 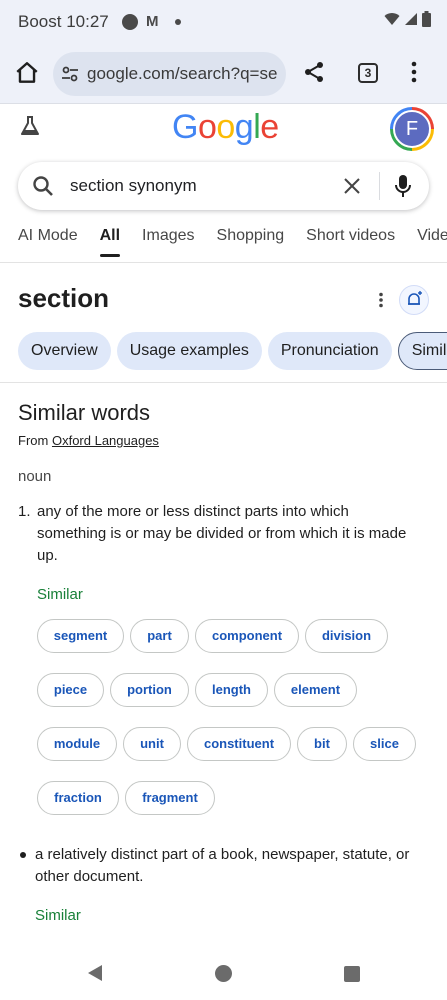 I want to click on clear-icon, so click(x=352, y=186).